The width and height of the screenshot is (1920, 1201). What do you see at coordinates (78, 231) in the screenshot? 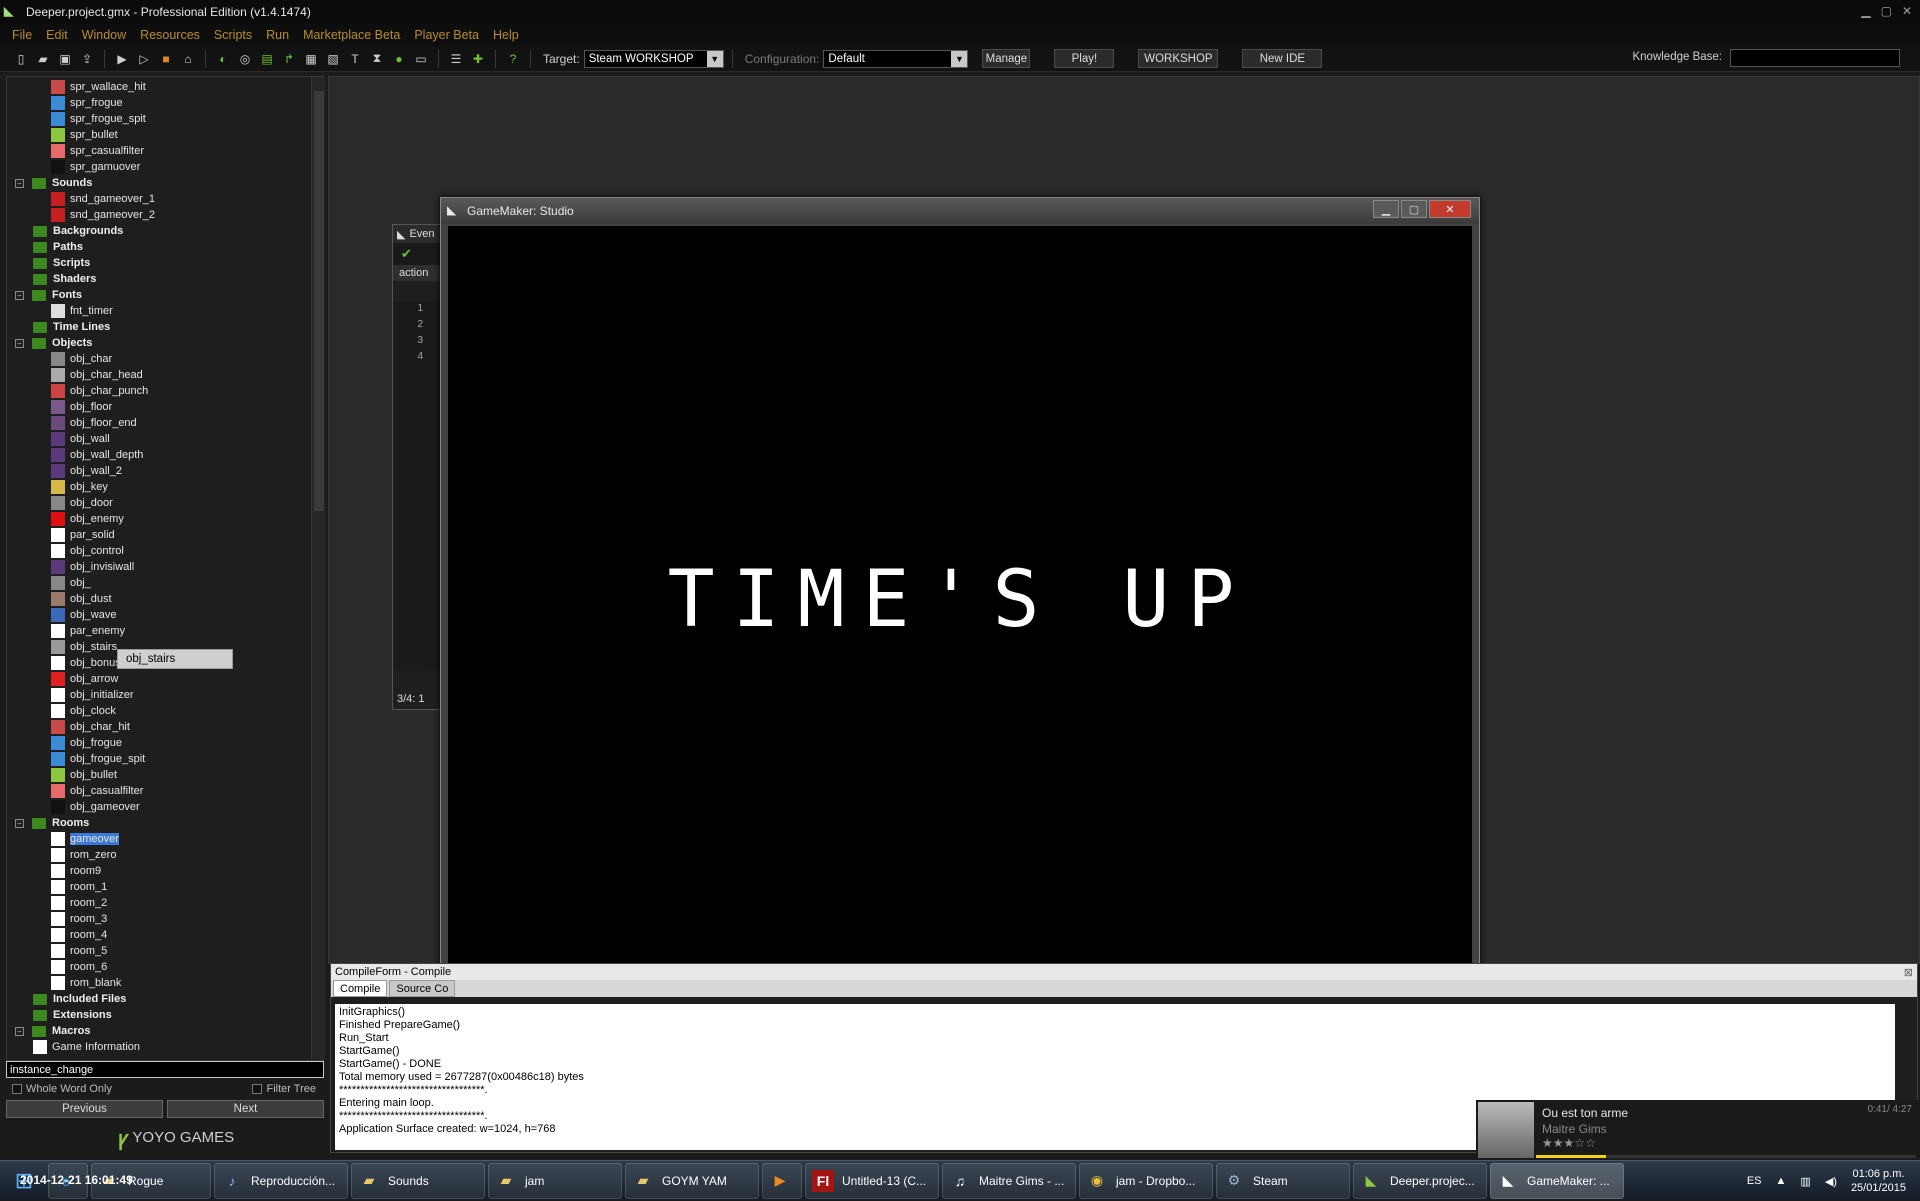
I see `tree-folder-backgrounds: Backgrounds` at bounding box center [78, 231].